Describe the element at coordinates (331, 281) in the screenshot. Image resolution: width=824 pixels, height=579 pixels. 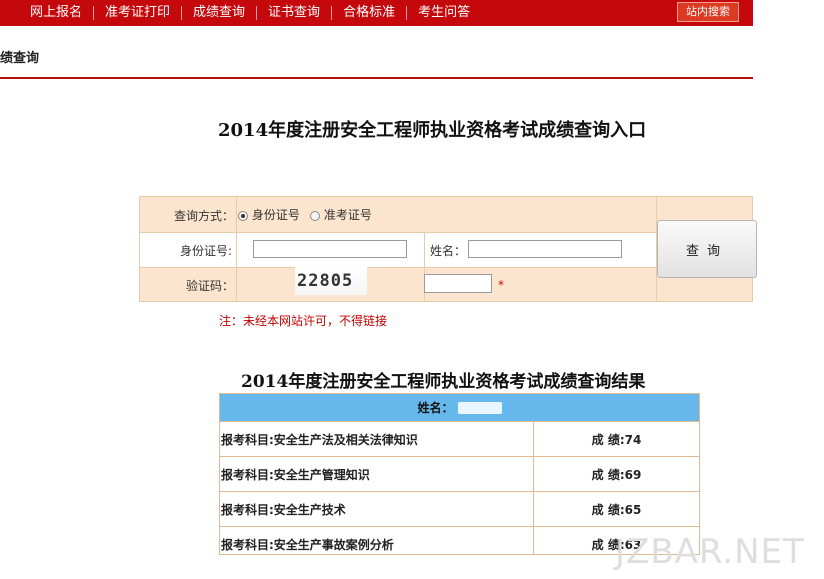
I see `captcha-image: 22805` at that location.